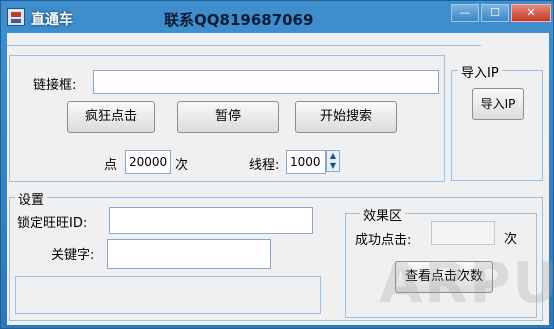 The width and height of the screenshot is (554, 329). I want to click on spin-down-icon: ▼, so click(333, 166).